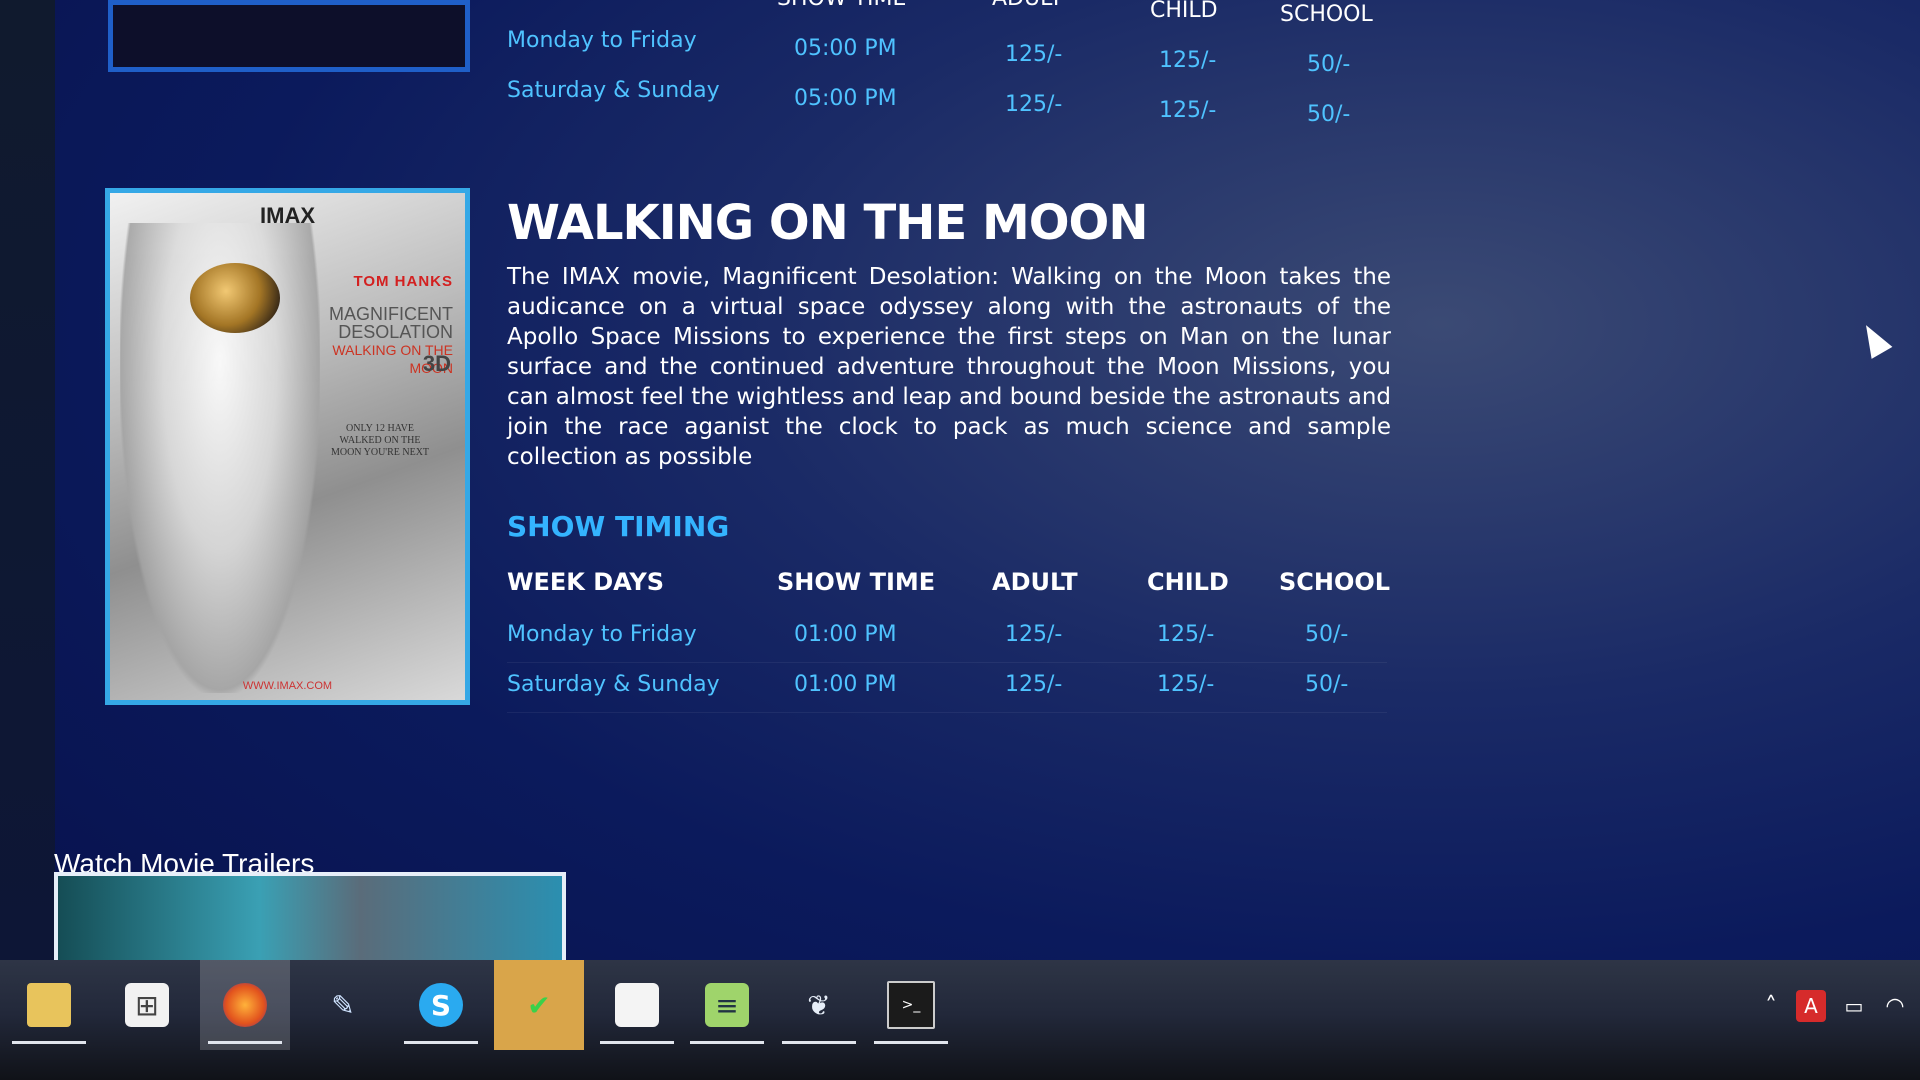 This screenshot has width=1920, height=1080. I want to click on previous-movie-poster, so click(289, 36).